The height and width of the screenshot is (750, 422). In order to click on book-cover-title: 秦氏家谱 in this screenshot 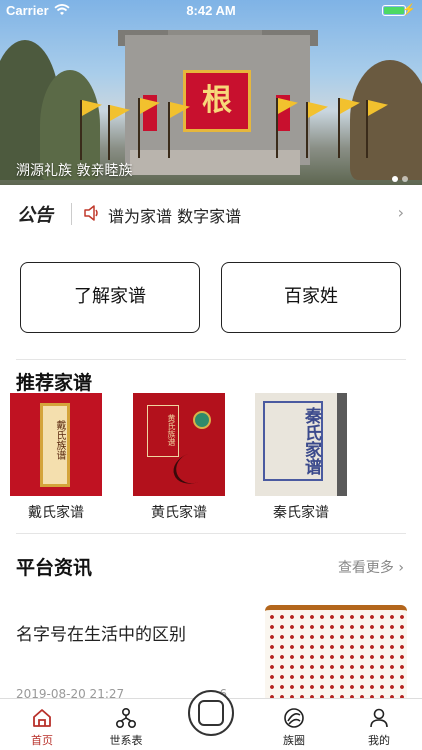, I will do `click(311, 441)`.